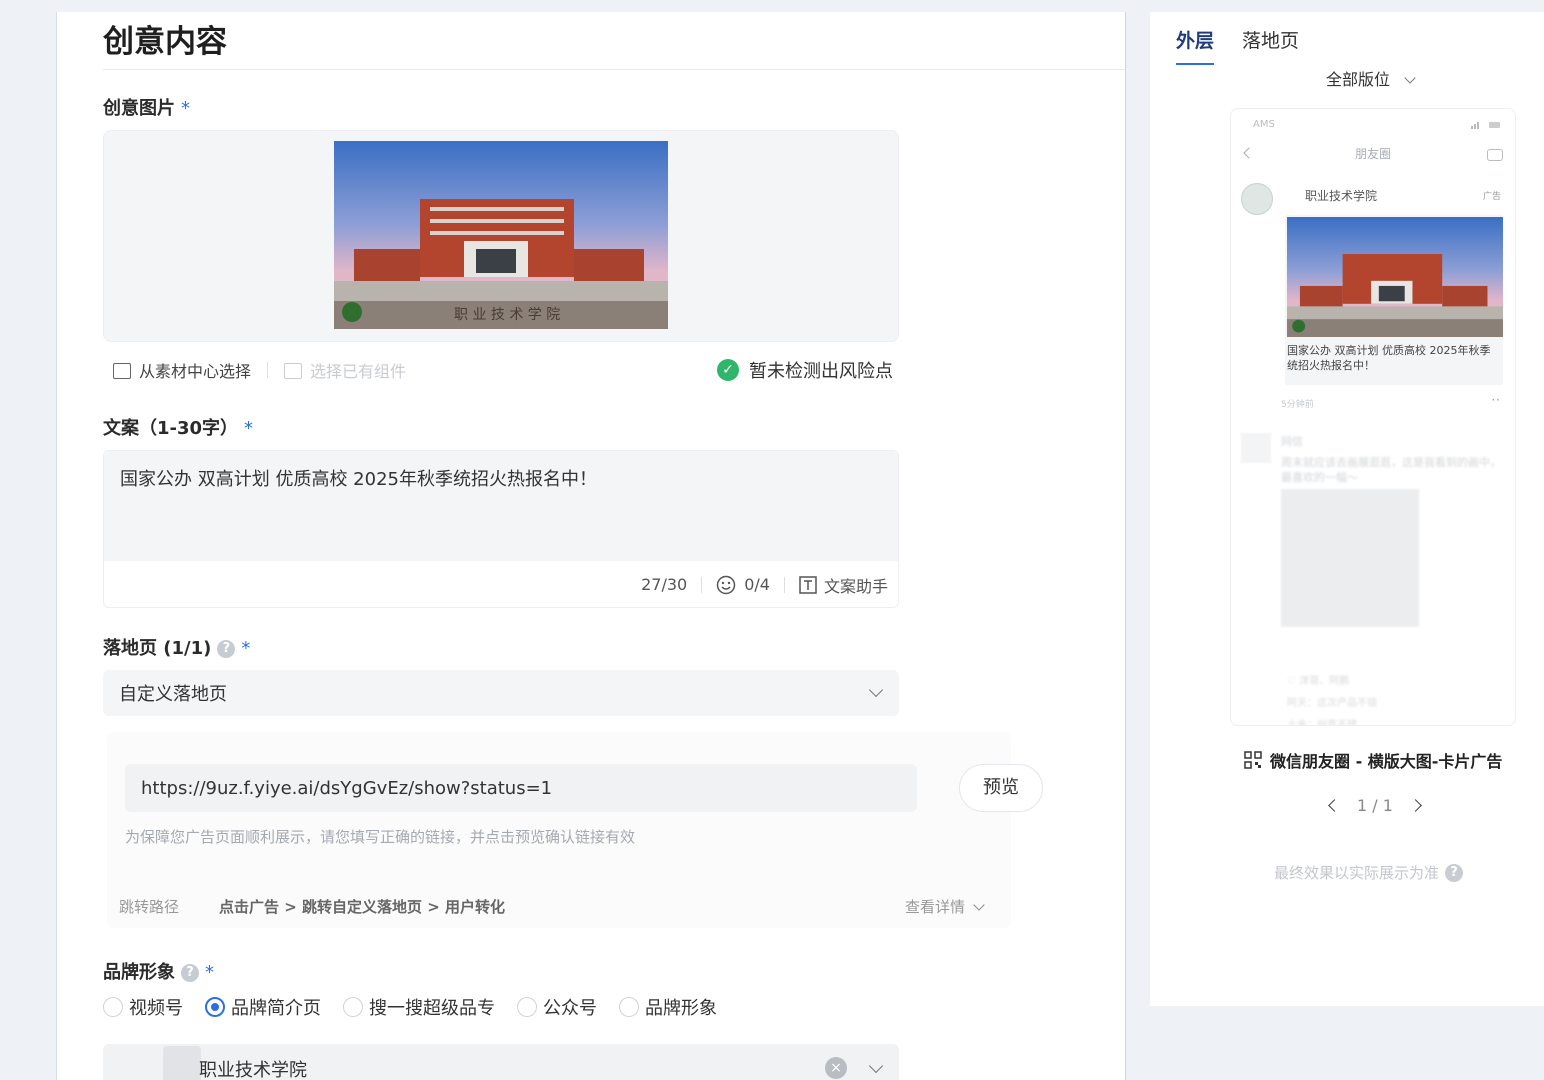 This screenshot has width=1544, height=1080. What do you see at coordinates (1264, 124) in the screenshot?
I see `phone-status-text: AMS` at bounding box center [1264, 124].